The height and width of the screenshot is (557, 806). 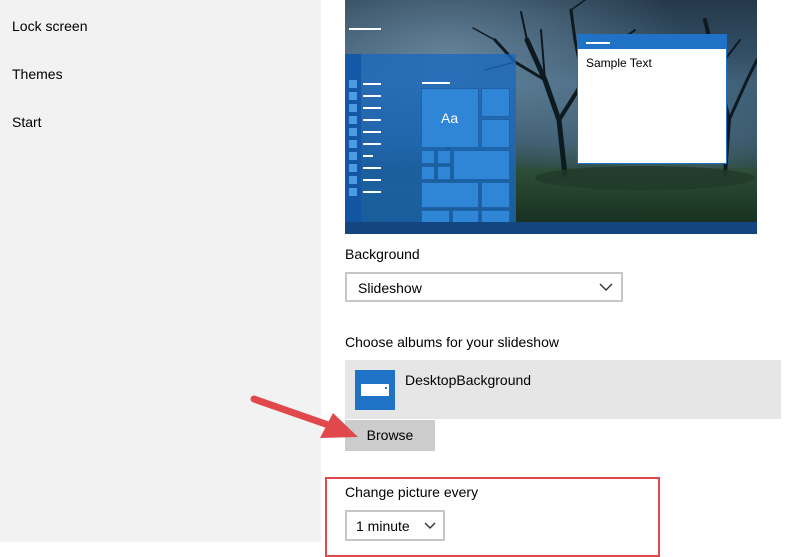 What do you see at coordinates (49, 26) in the screenshot?
I see `sidebar-item-lock-screen: Lock screen` at bounding box center [49, 26].